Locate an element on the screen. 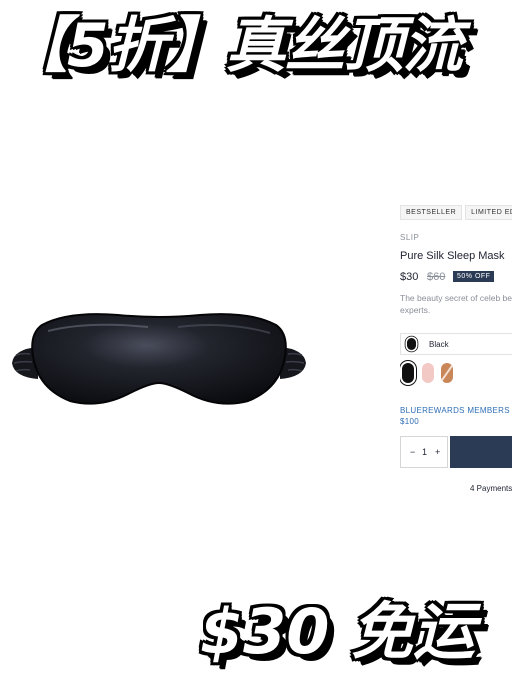  discount-badge: 50% OFF is located at coordinates (474, 276).